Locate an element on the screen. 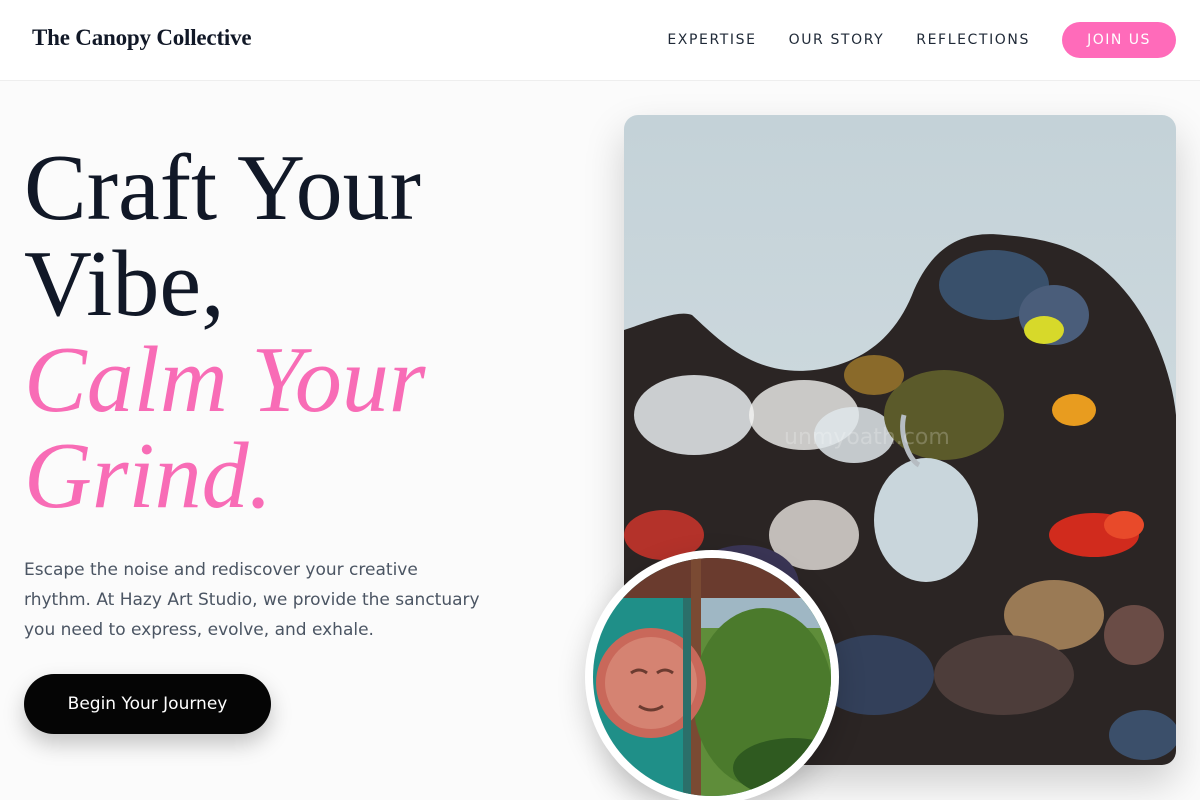  hero-title-line-2: Vibe, is located at coordinates (124, 284).